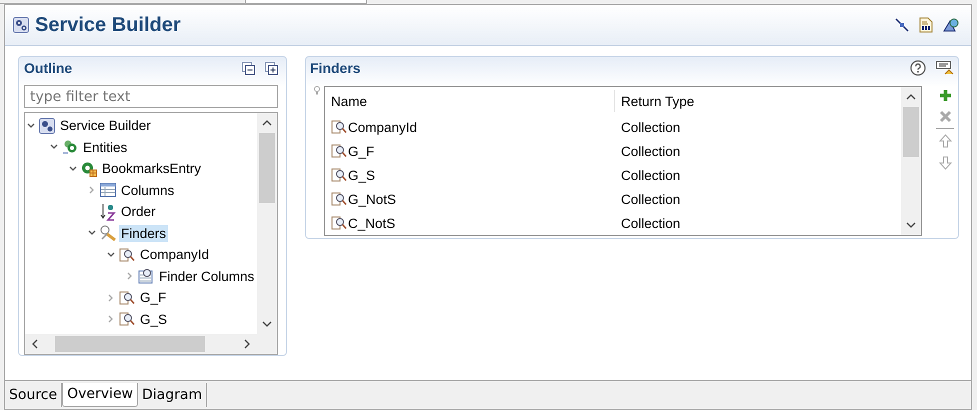  I want to click on tree-item: G_S, so click(154, 319).